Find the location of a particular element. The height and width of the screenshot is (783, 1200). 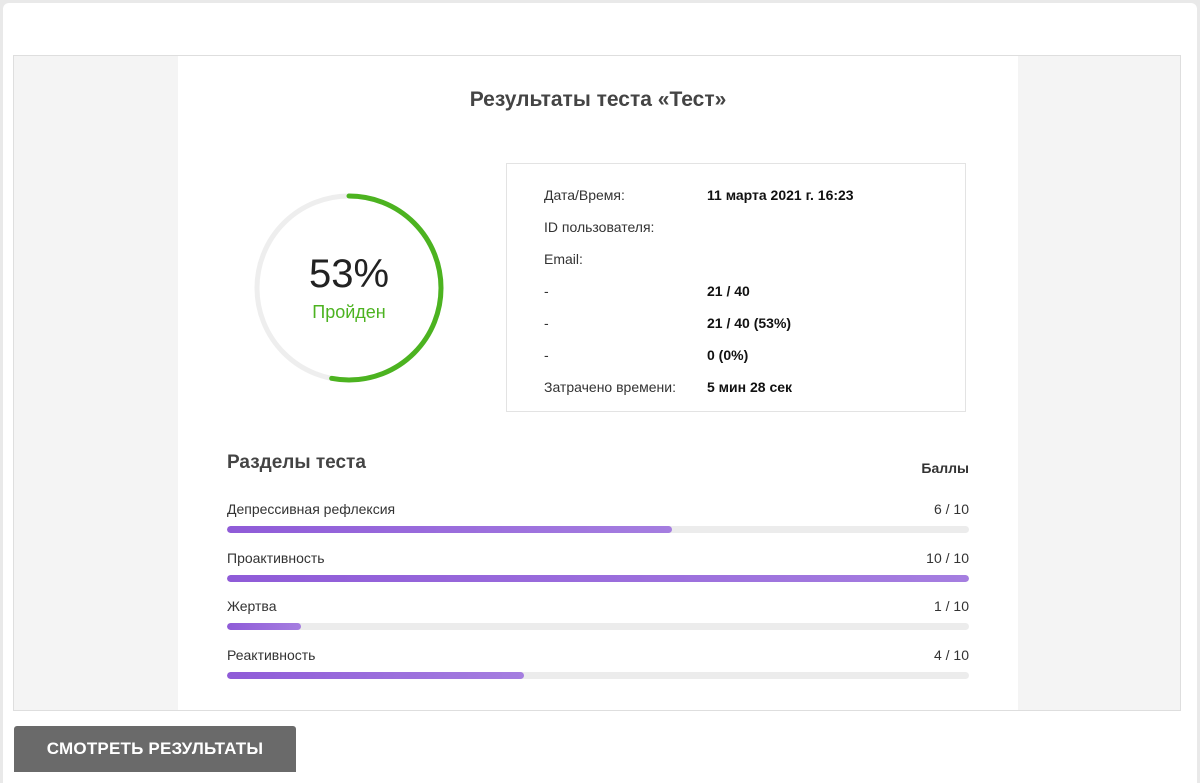

info-value: 0 (0%) is located at coordinates (728, 355).